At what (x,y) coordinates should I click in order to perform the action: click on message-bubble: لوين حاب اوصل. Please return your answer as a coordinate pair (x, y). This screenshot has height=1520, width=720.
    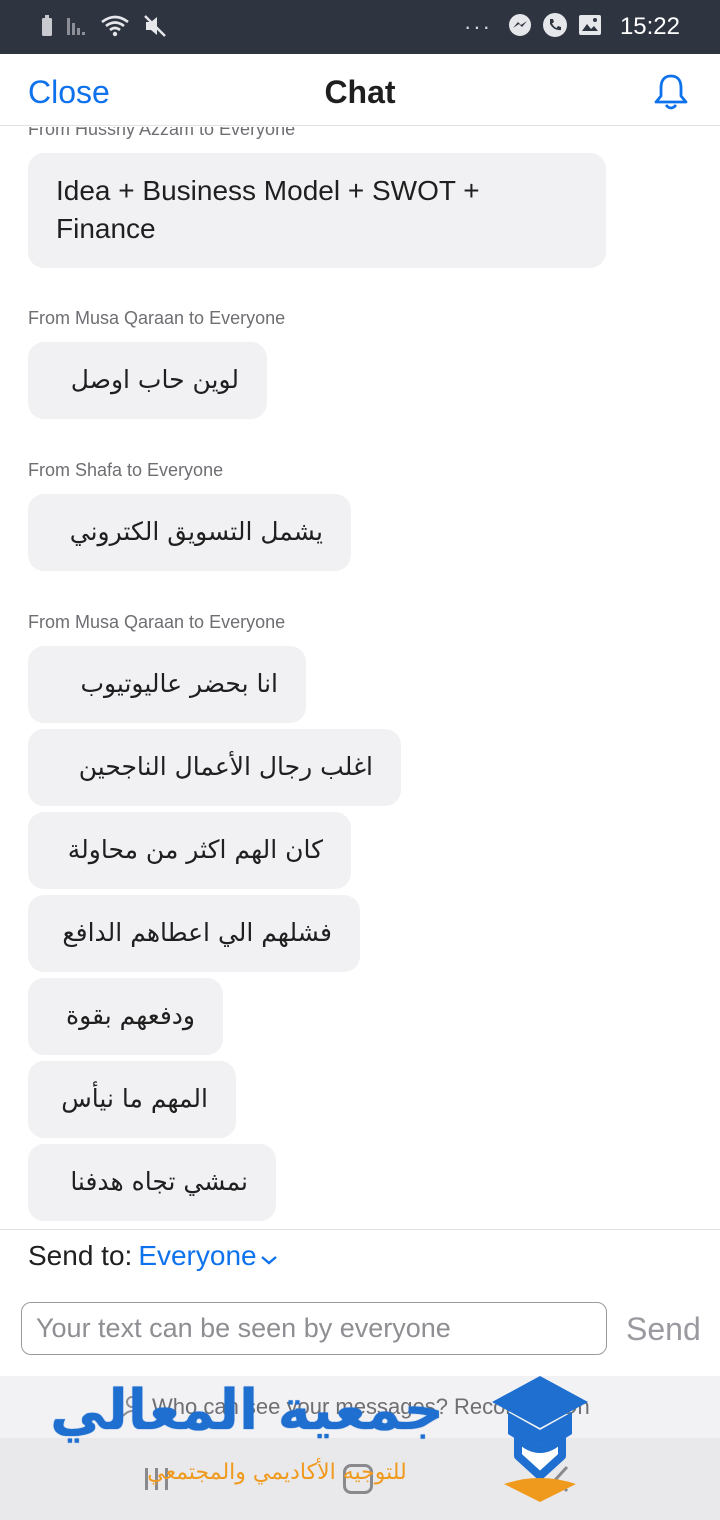
    Looking at the image, I should click on (147, 380).